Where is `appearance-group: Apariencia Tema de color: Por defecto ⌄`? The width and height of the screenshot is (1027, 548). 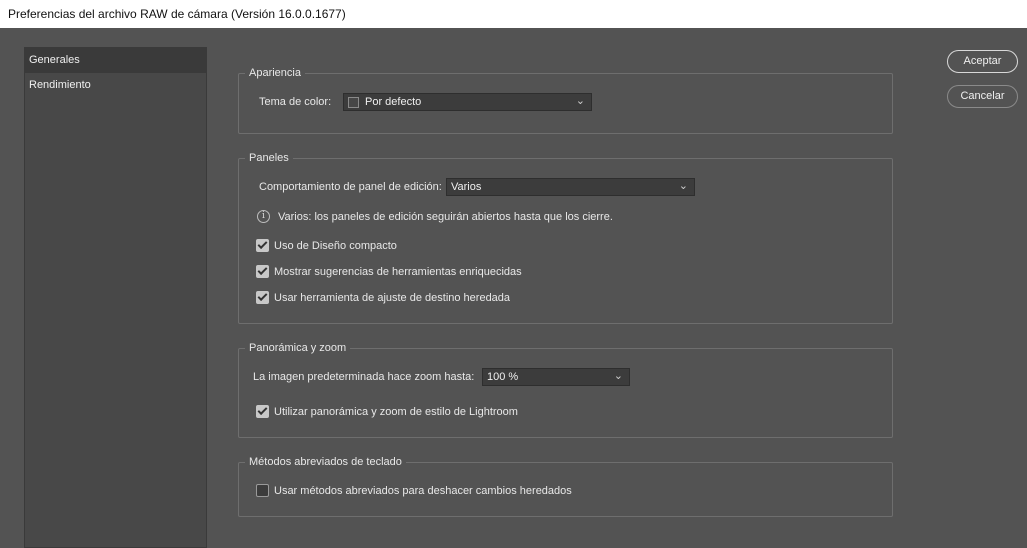 appearance-group: Apariencia Tema de color: Por defecto ⌄ is located at coordinates (565, 100).